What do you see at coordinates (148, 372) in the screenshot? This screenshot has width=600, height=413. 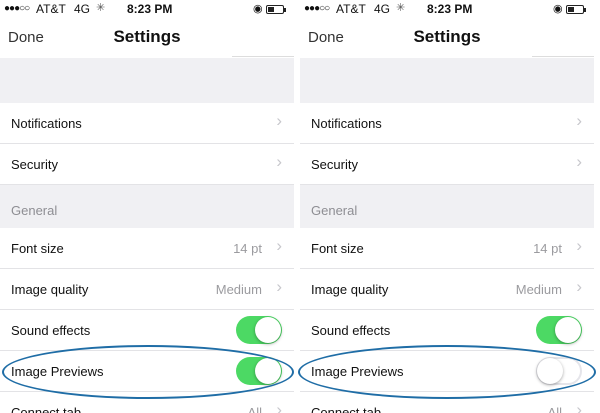 I see `highlight-oval-left` at bounding box center [148, 372].